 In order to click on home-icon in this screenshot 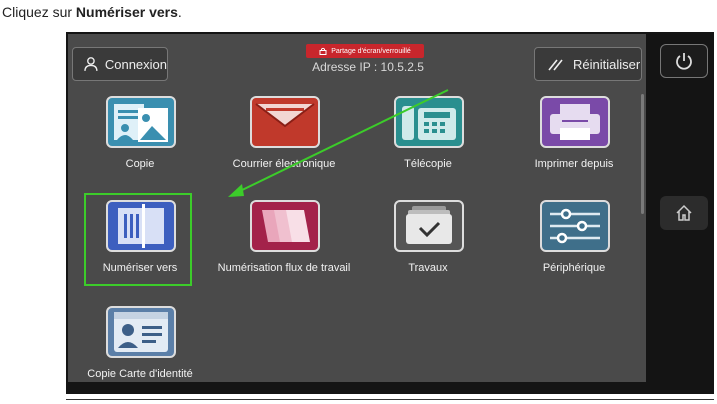, I will do `click(684, 212)`.